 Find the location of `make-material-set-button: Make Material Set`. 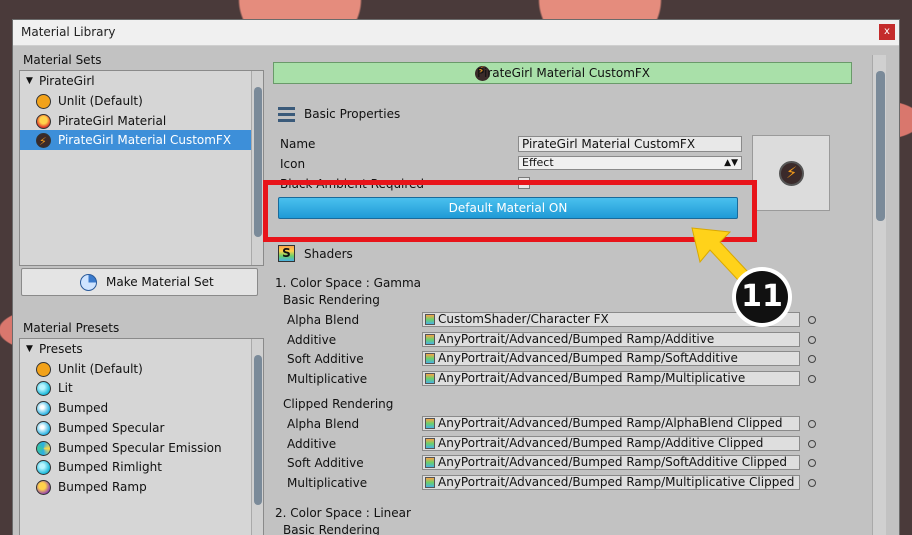

make-material-set-button: Make Material Set is located at coordinates (139, 282).